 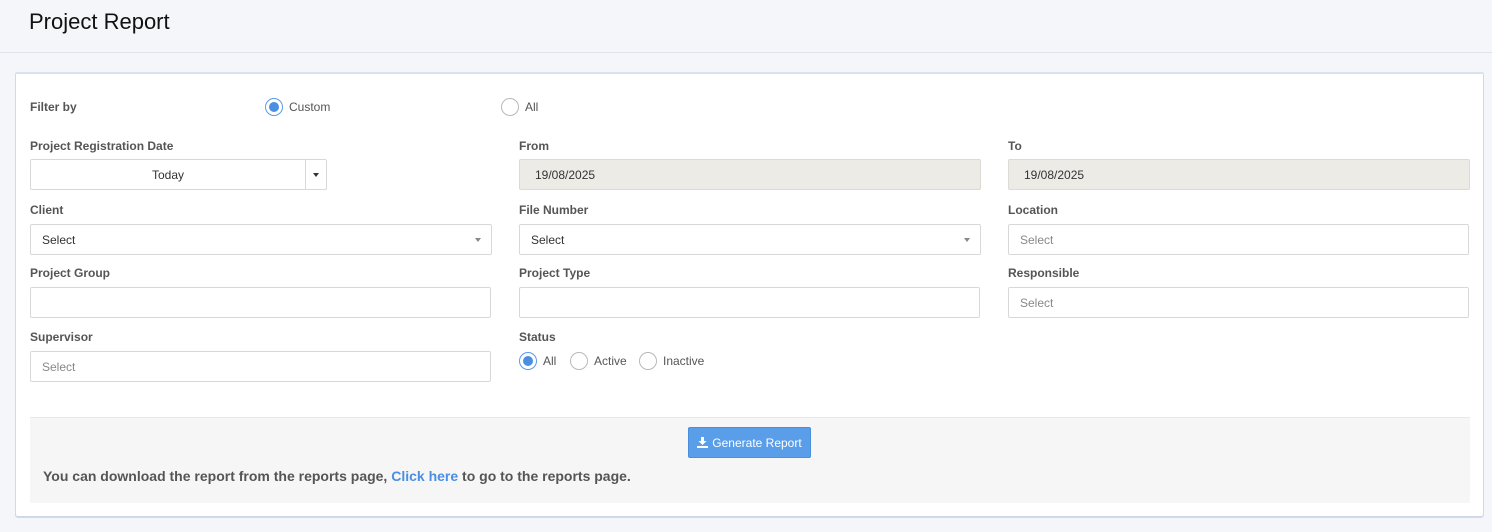 What do you see at coordinates (537, 337) in the screenshot?
I see `status-label: Status` at bounding box center [537, 337].